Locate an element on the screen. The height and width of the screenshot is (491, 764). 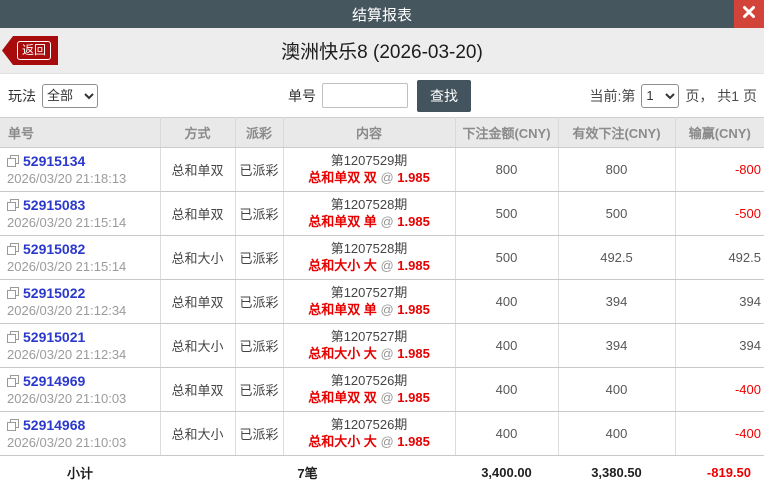
content-cell: 第1207528期 总和大小 大 @ 1.985 is located at coordinates (369, 257).